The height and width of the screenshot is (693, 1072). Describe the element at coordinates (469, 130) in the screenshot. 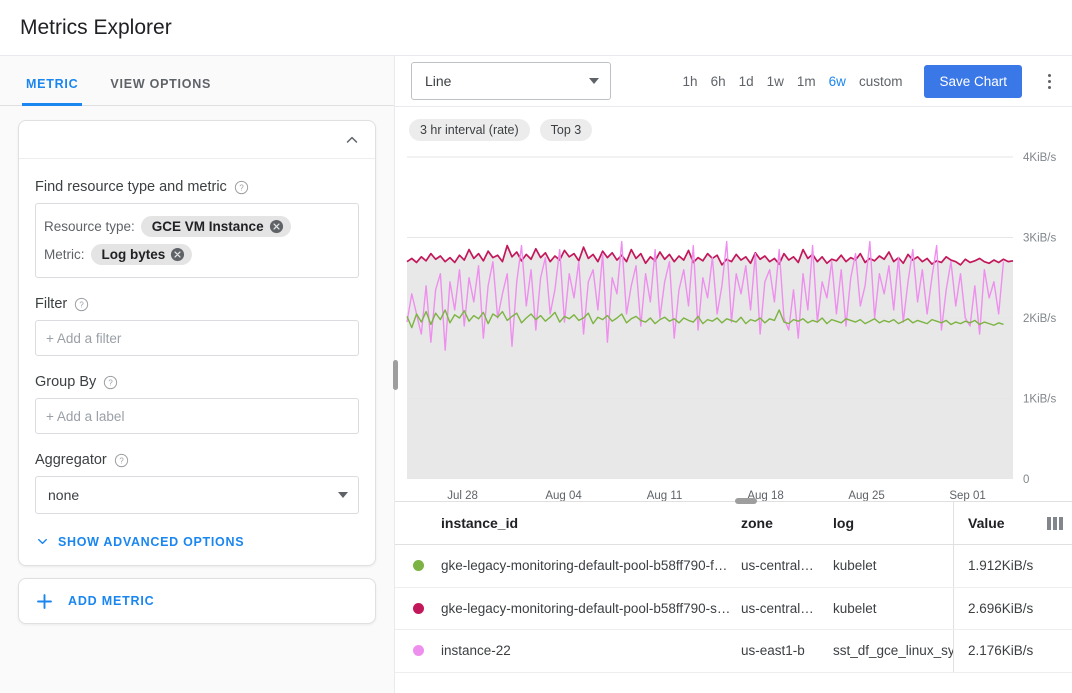

I see `badge-interval: 3 hr interval (rate)` at that location.